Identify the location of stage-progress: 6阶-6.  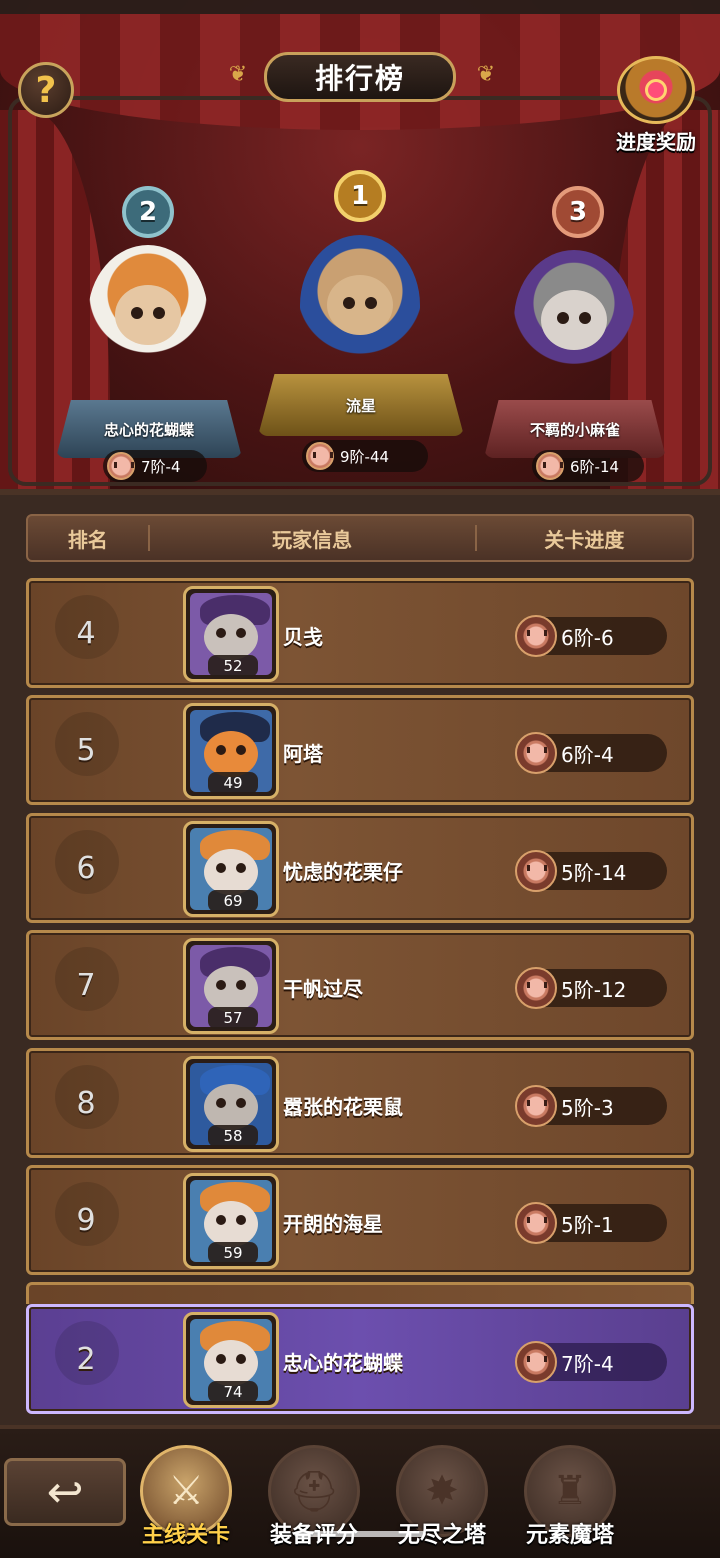
(591, 636).